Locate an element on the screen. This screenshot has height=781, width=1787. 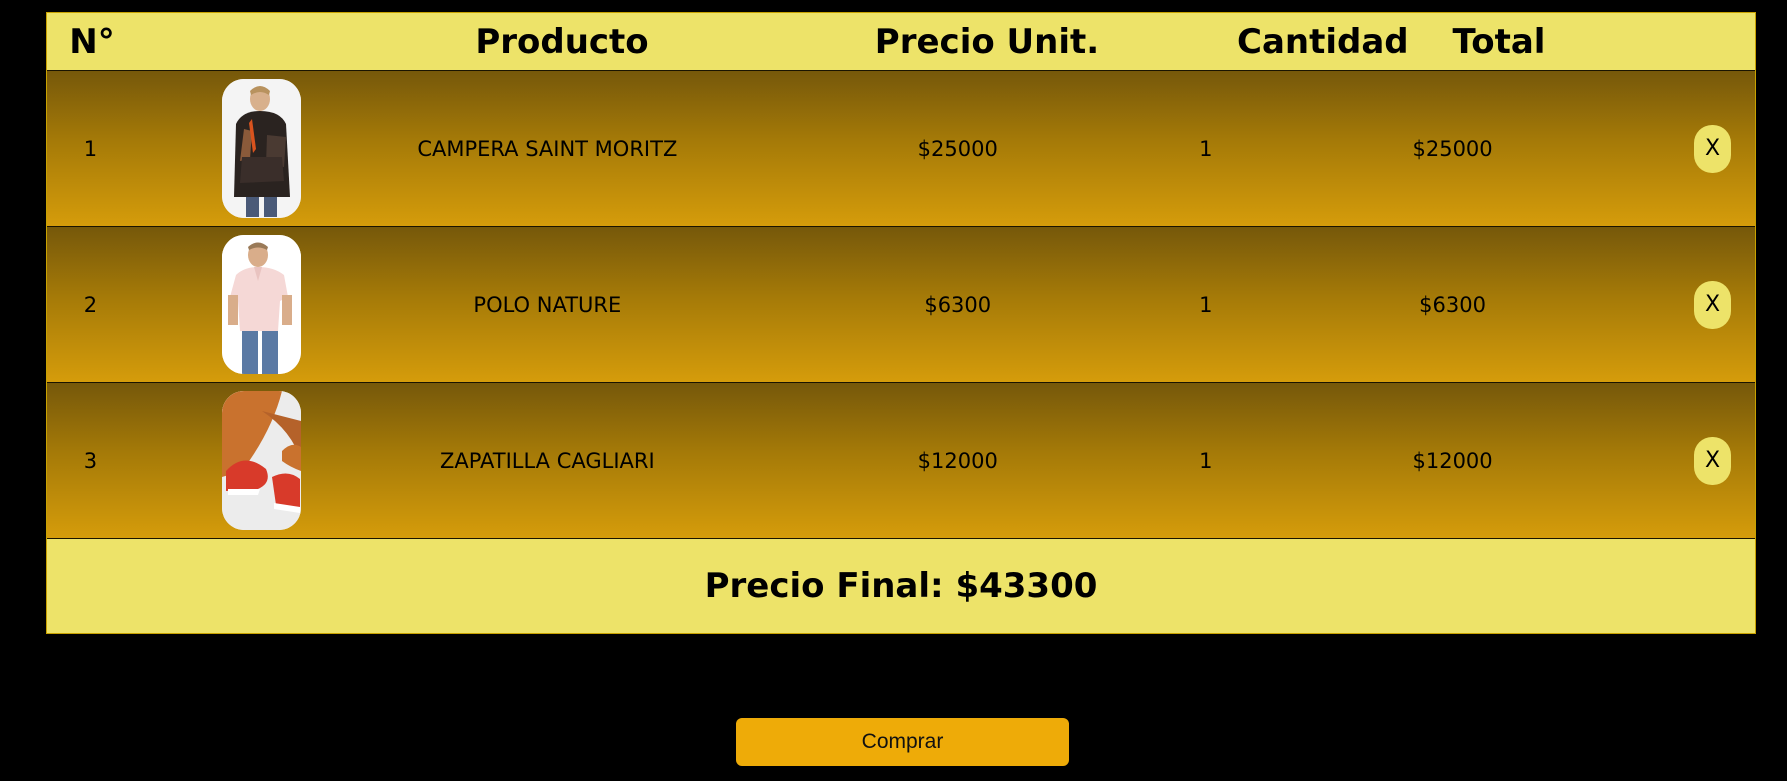
header-product: Producto is located at coordinates (562, 41).